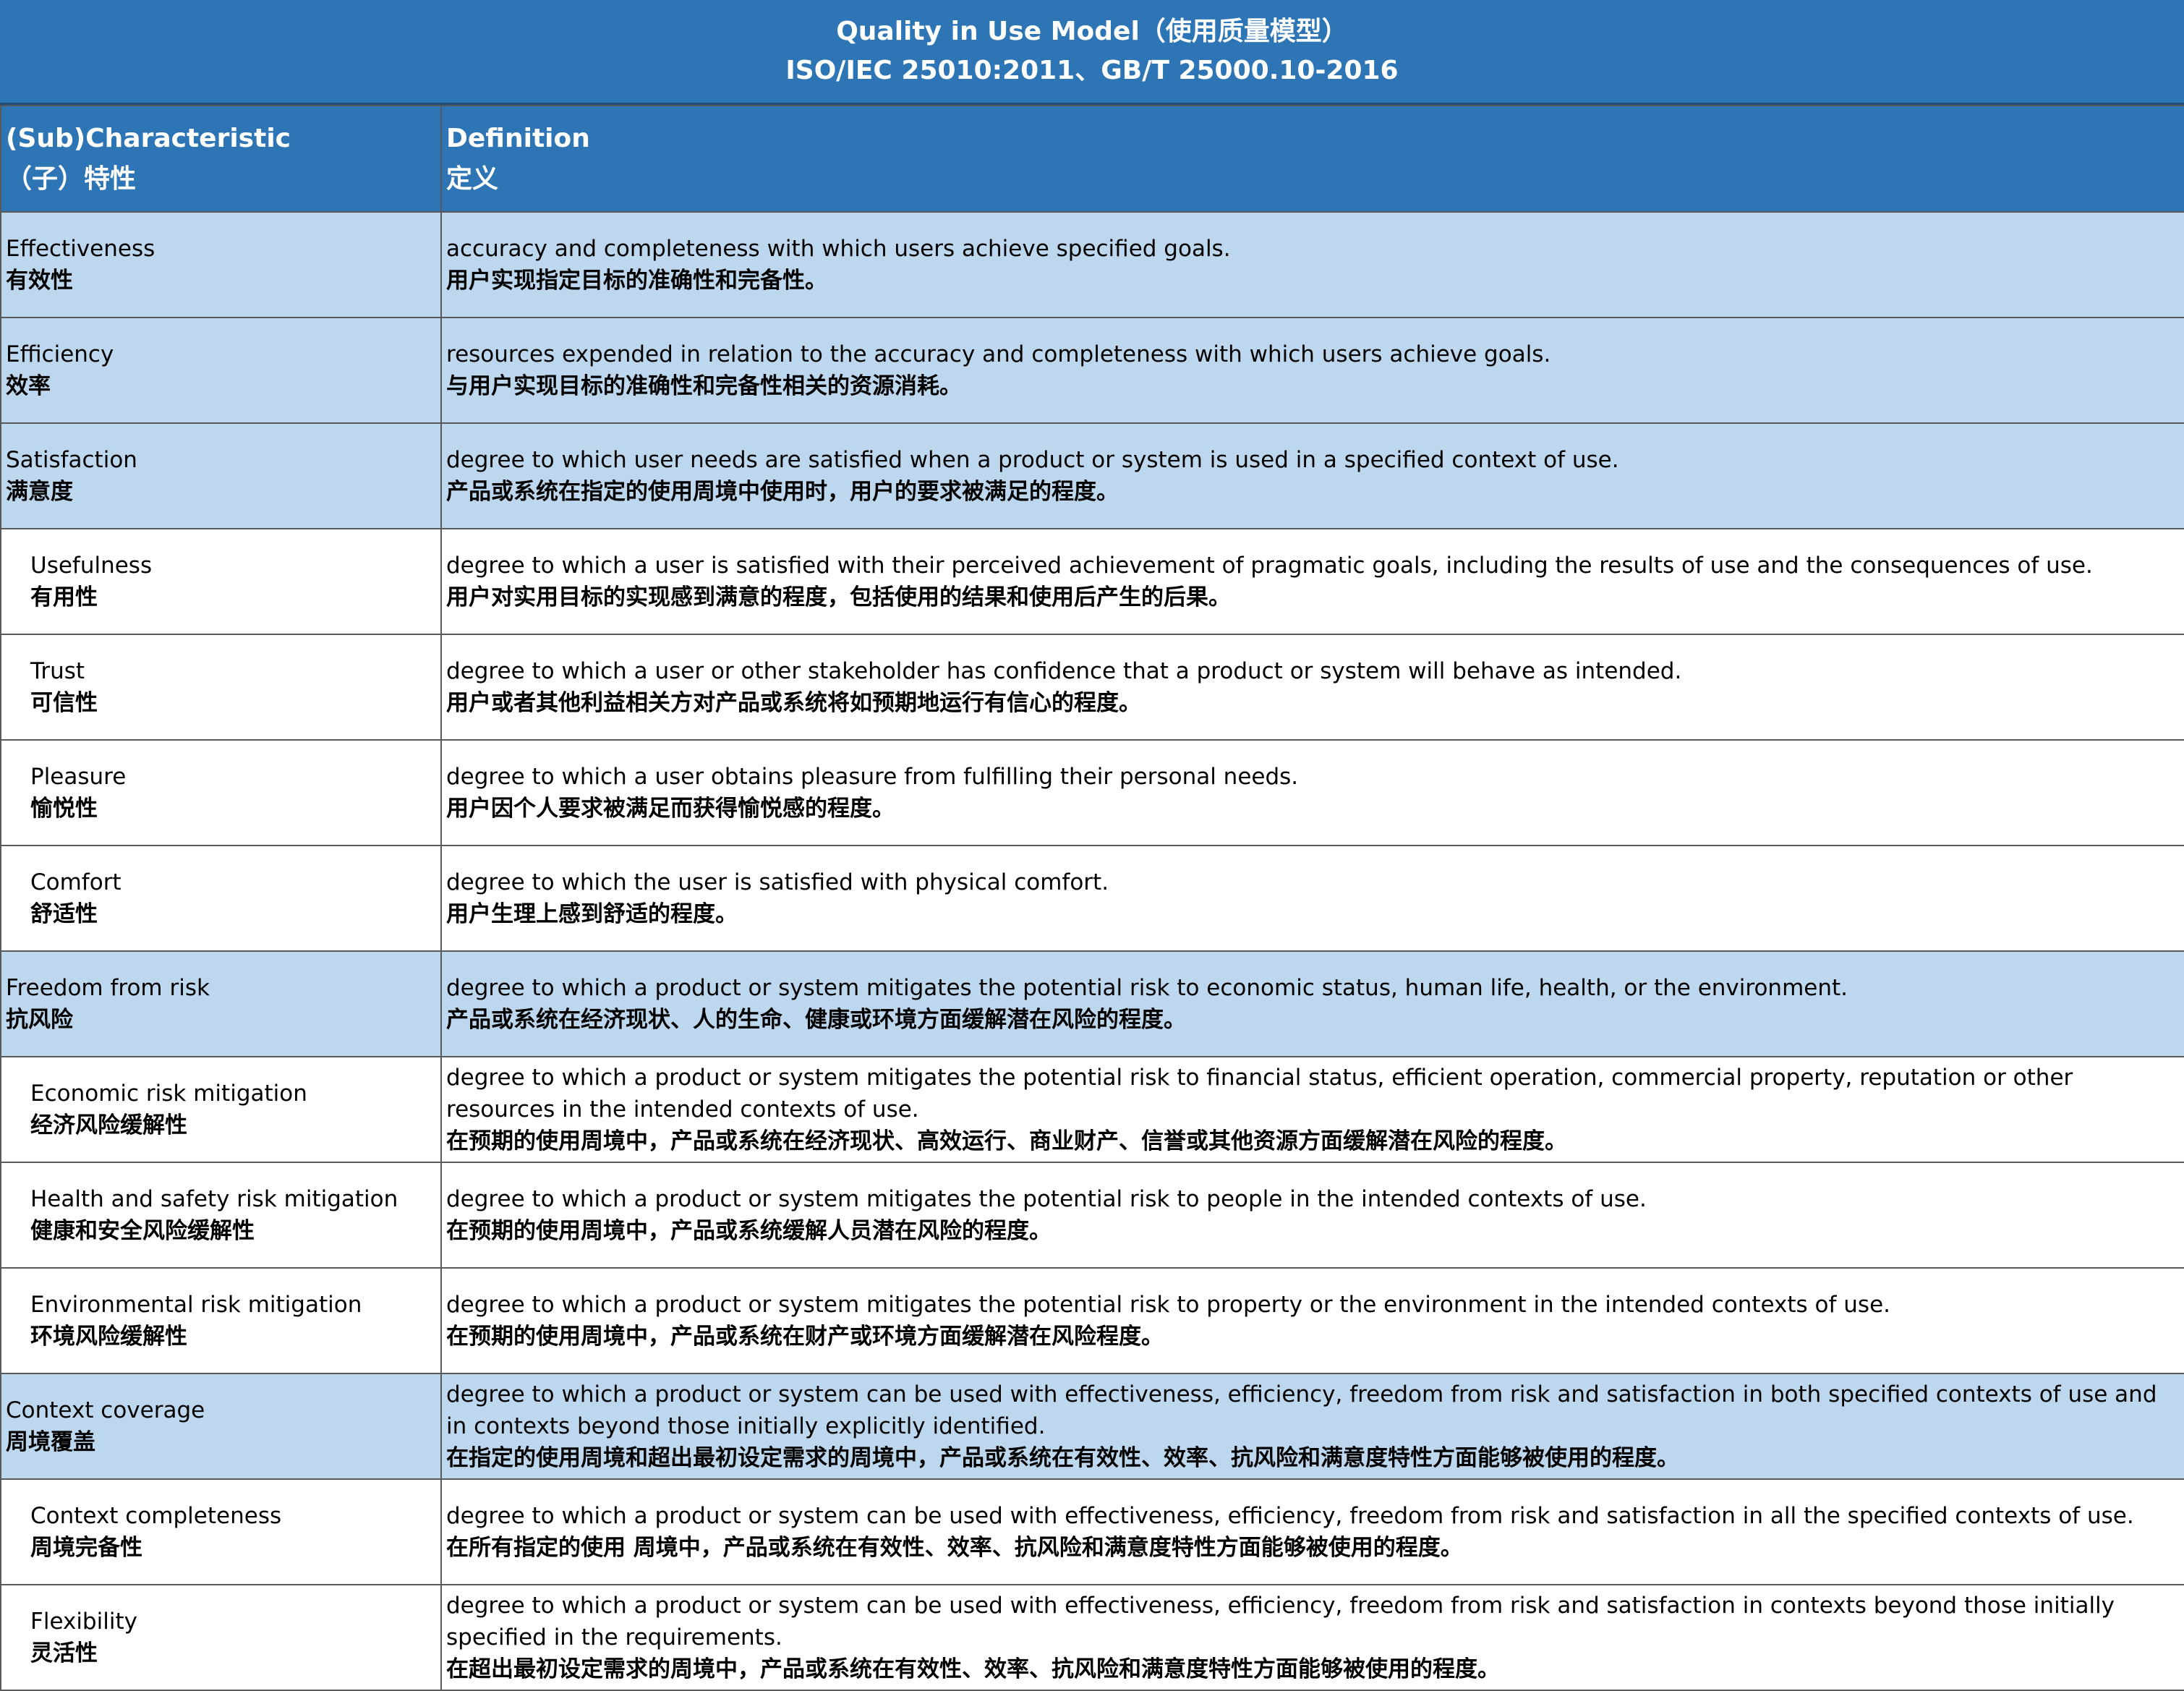  I want to click on definition-zh: 产品或系统在经济现状、人的生命、健康或环境方面缓解潜在风险的程度。, so click(816, 1020).